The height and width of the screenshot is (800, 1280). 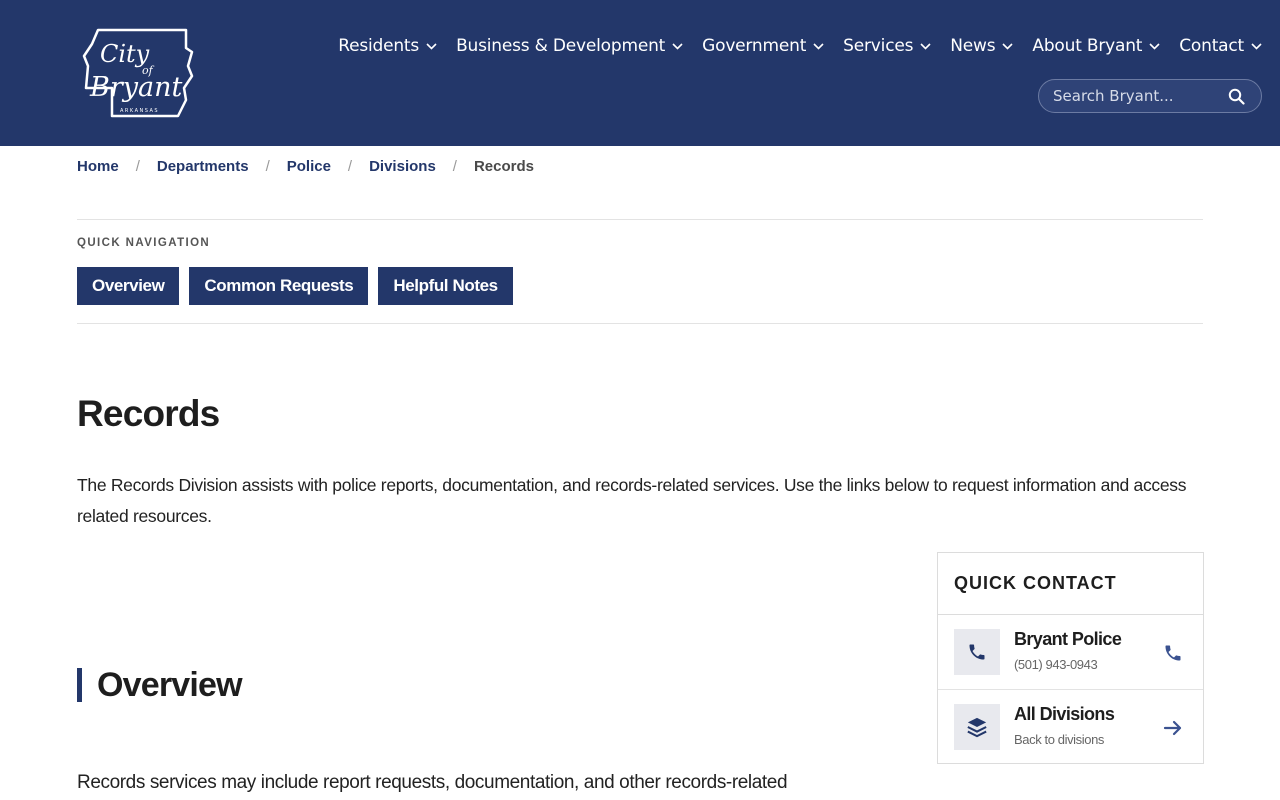 What do you see at coordinates (128, 286) in the screenshot?
I see `quick-nav-overview-button: Overview` at bounding box center [128, 286].